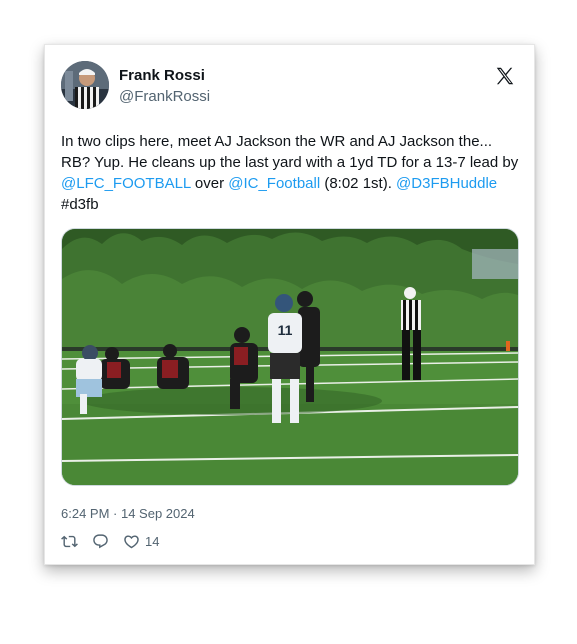  I want to click on retweet-button, so click(69, 541).